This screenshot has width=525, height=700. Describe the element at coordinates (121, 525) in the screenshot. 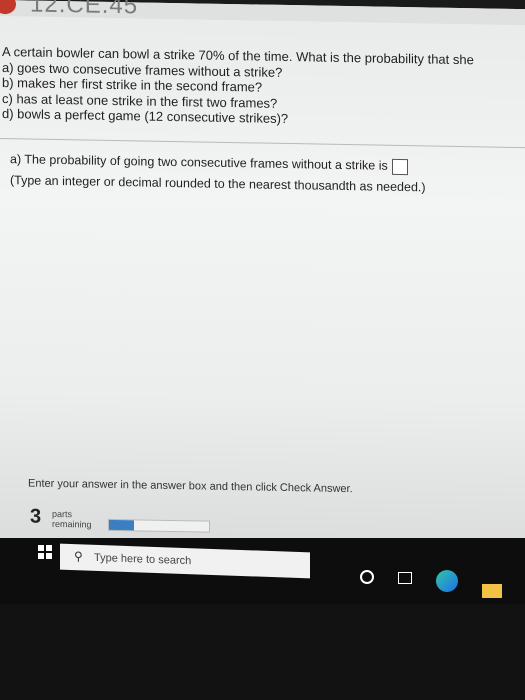

I see `progress-fill` at that location.